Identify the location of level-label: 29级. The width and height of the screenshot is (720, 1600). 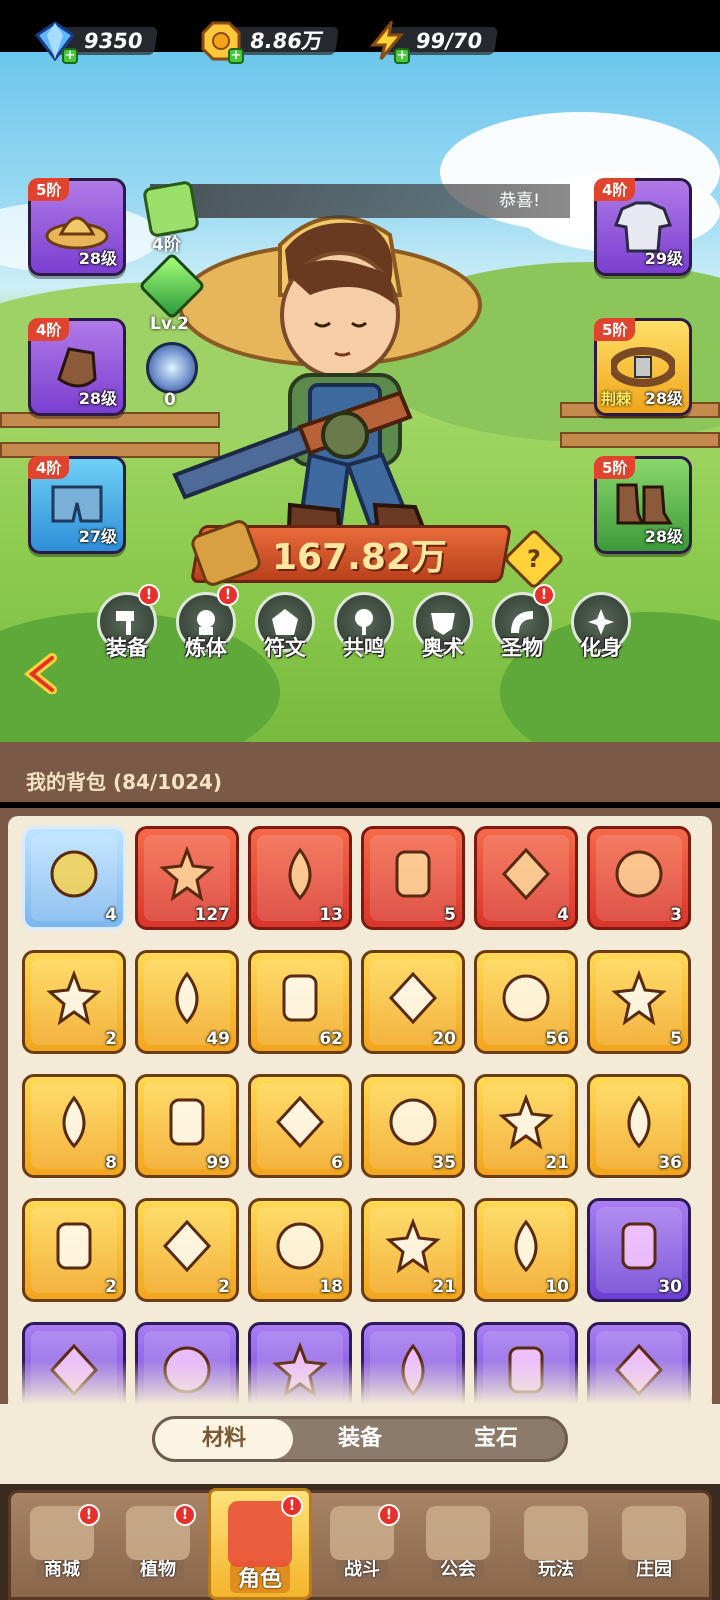
(663, 258).